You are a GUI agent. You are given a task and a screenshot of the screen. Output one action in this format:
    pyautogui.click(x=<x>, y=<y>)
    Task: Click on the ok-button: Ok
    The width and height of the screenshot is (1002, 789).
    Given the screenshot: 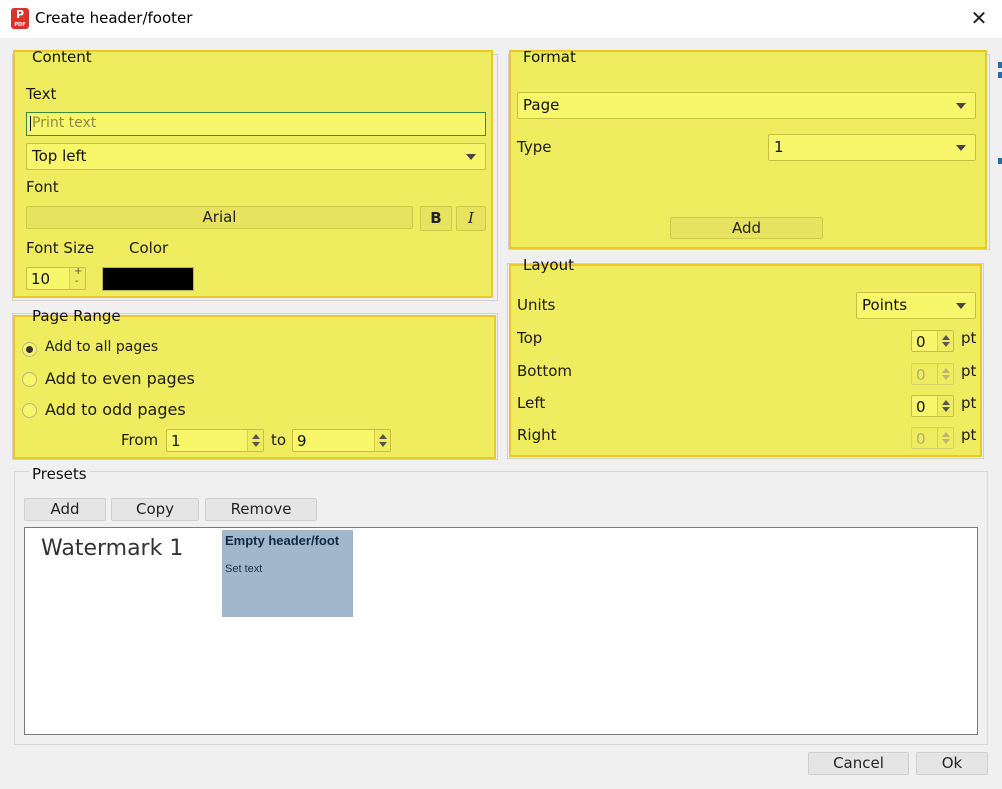 What is the action you would take?
    pyautogui.click(x=952, y=763)
    